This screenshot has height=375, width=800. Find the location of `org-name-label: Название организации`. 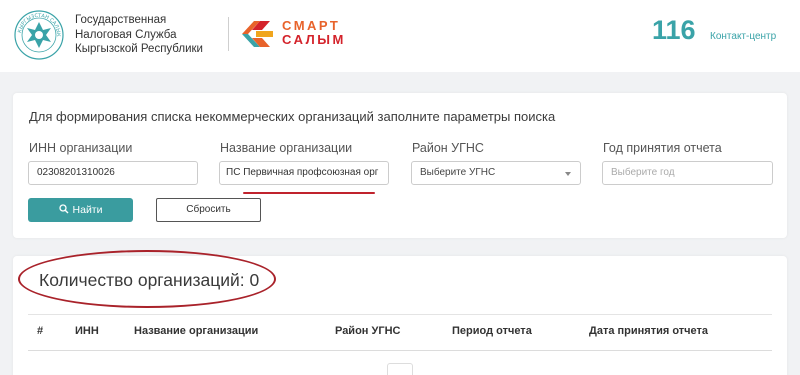

org-name-label: Название организации is located at coordinates (286, 148).